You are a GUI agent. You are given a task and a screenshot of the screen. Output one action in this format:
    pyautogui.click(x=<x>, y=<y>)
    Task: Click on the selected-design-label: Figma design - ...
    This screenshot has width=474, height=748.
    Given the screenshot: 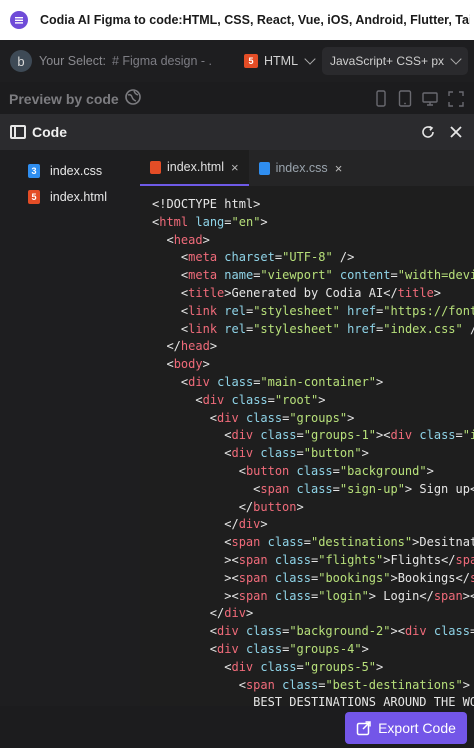 What is the action you would take?
    pyautogui.click(x=167, y=61)
    